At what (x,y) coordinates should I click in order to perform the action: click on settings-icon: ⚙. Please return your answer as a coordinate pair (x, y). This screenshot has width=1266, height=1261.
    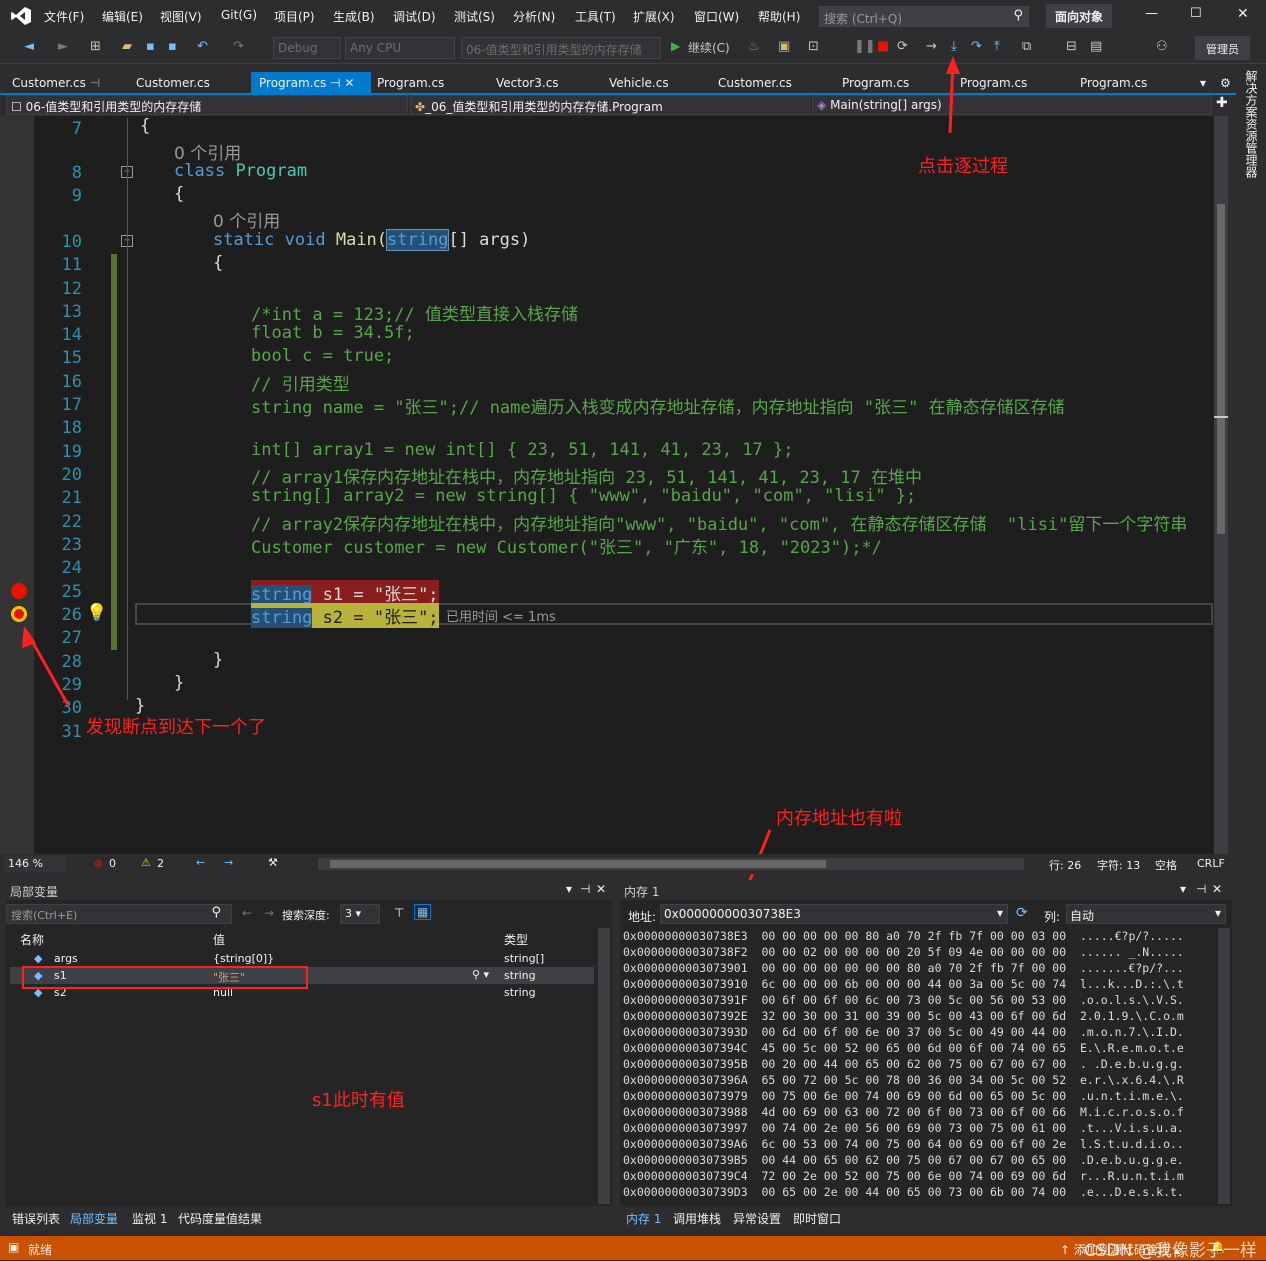
    Looking at the image, I should click on (1225, 83).